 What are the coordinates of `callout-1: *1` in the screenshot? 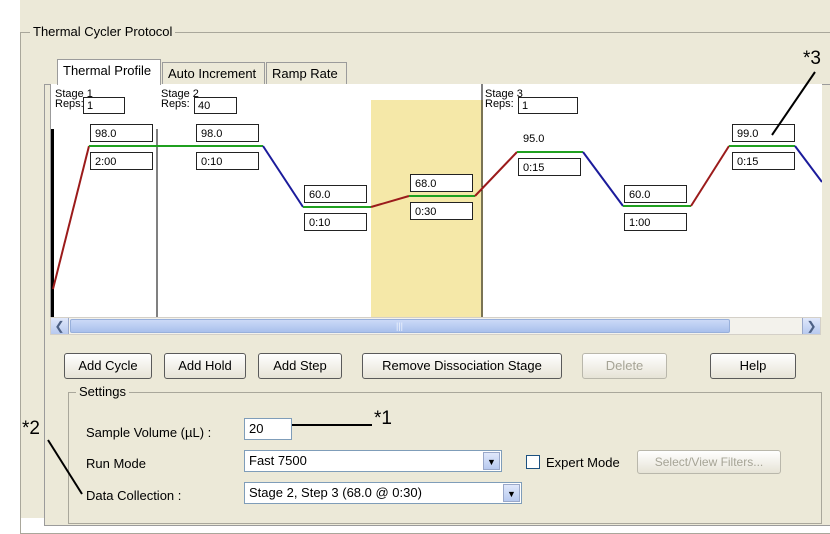 It's located at (383, 418).